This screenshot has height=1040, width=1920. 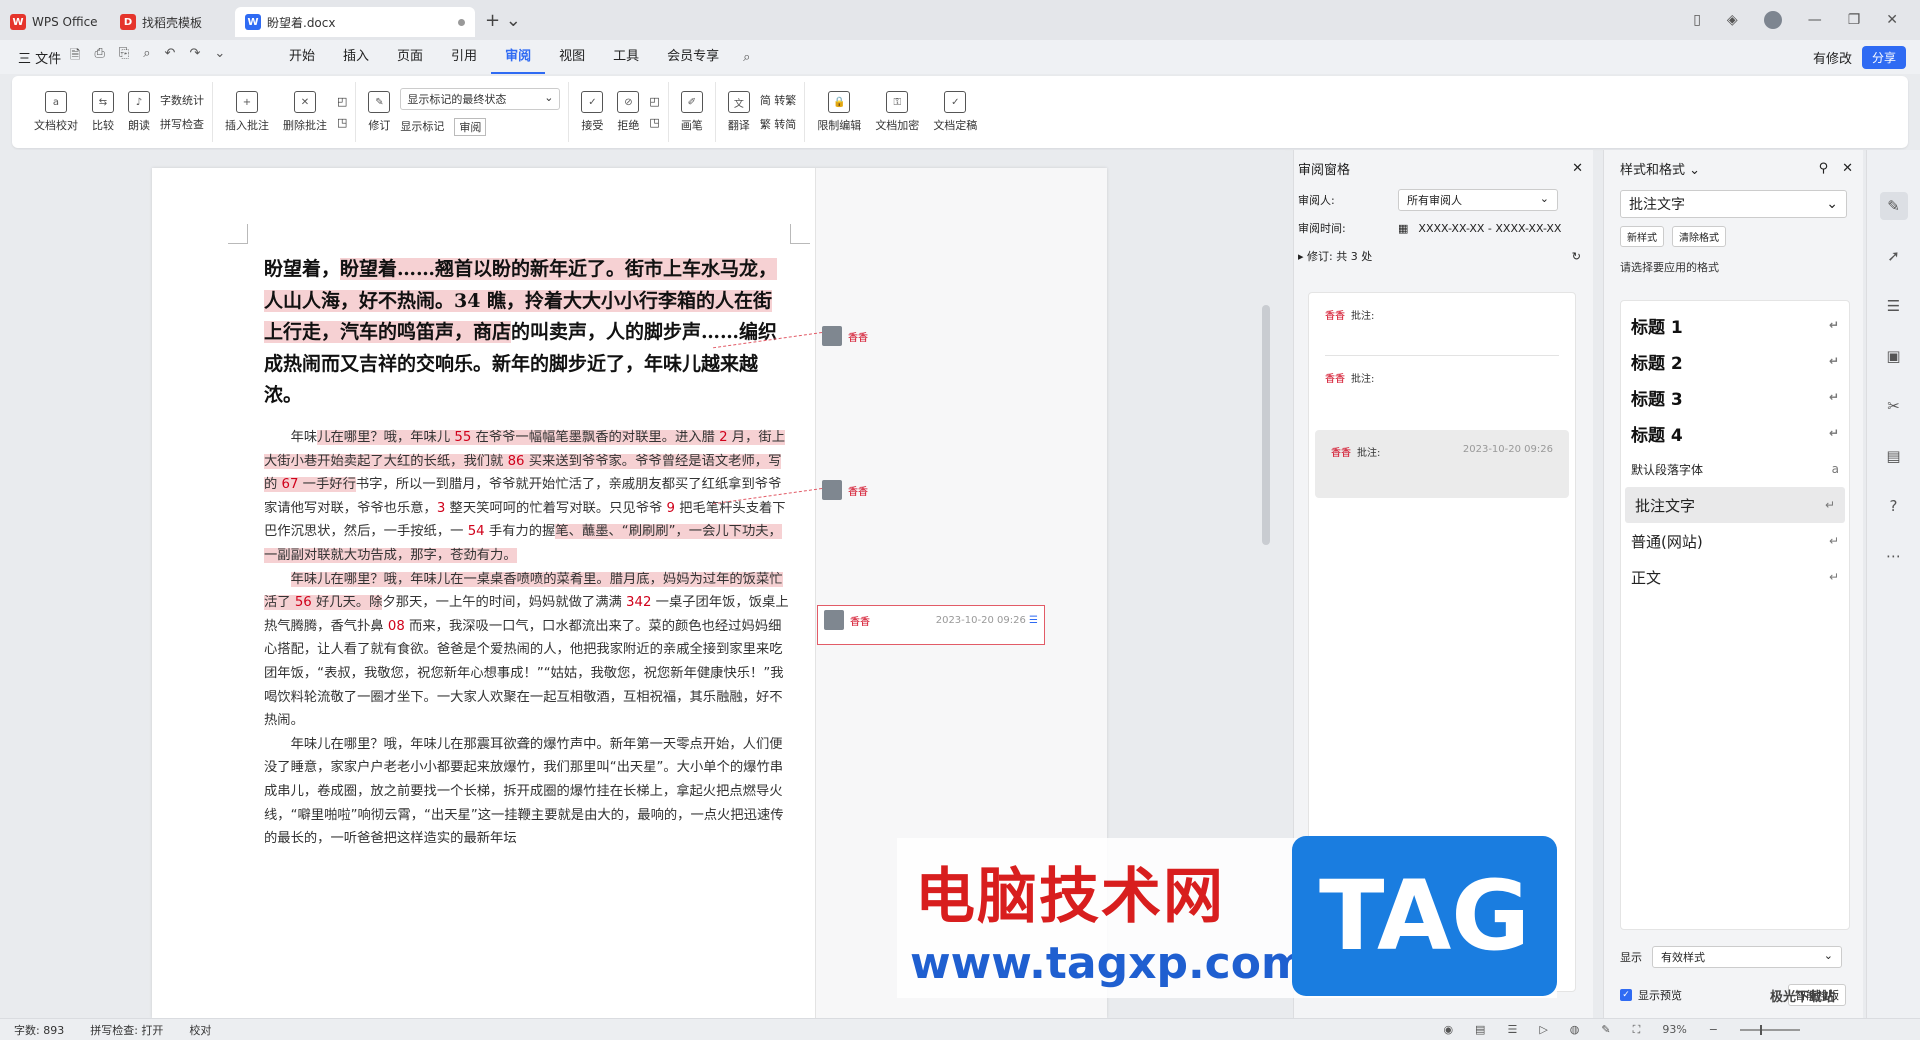 I want to click on help-icon: ?, so click(x=1894, y=506).